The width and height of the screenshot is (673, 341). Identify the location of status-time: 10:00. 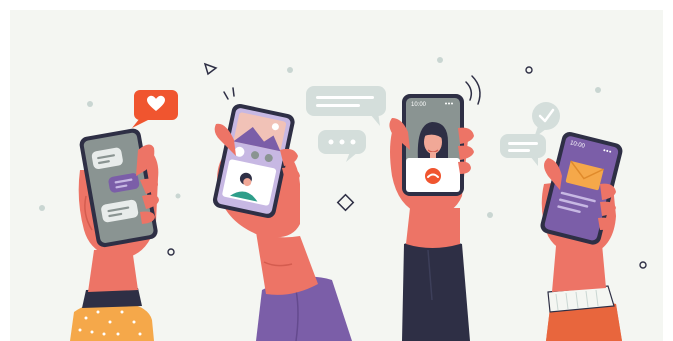
(419, 105).